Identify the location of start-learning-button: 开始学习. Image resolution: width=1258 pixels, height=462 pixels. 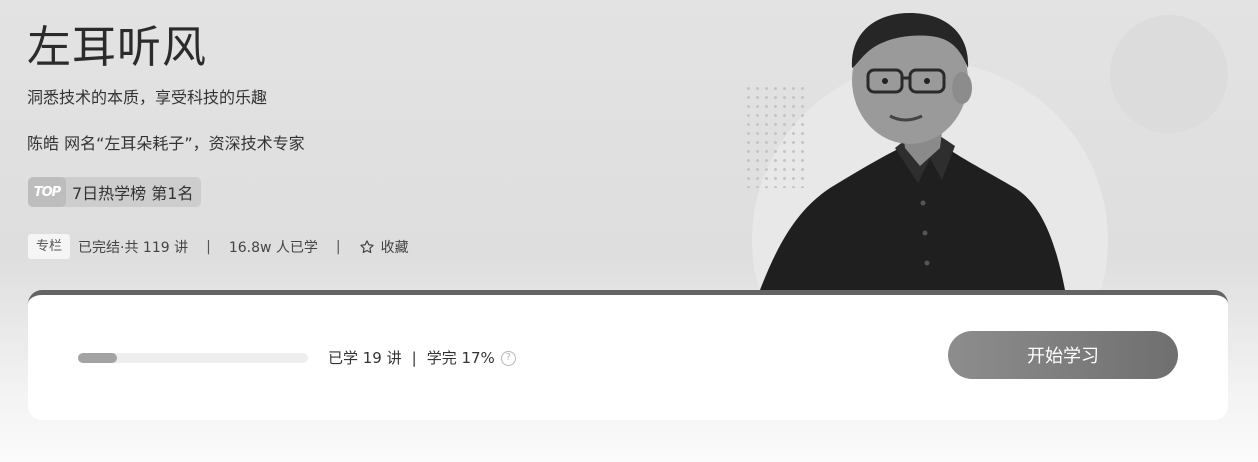
(1063, 355).